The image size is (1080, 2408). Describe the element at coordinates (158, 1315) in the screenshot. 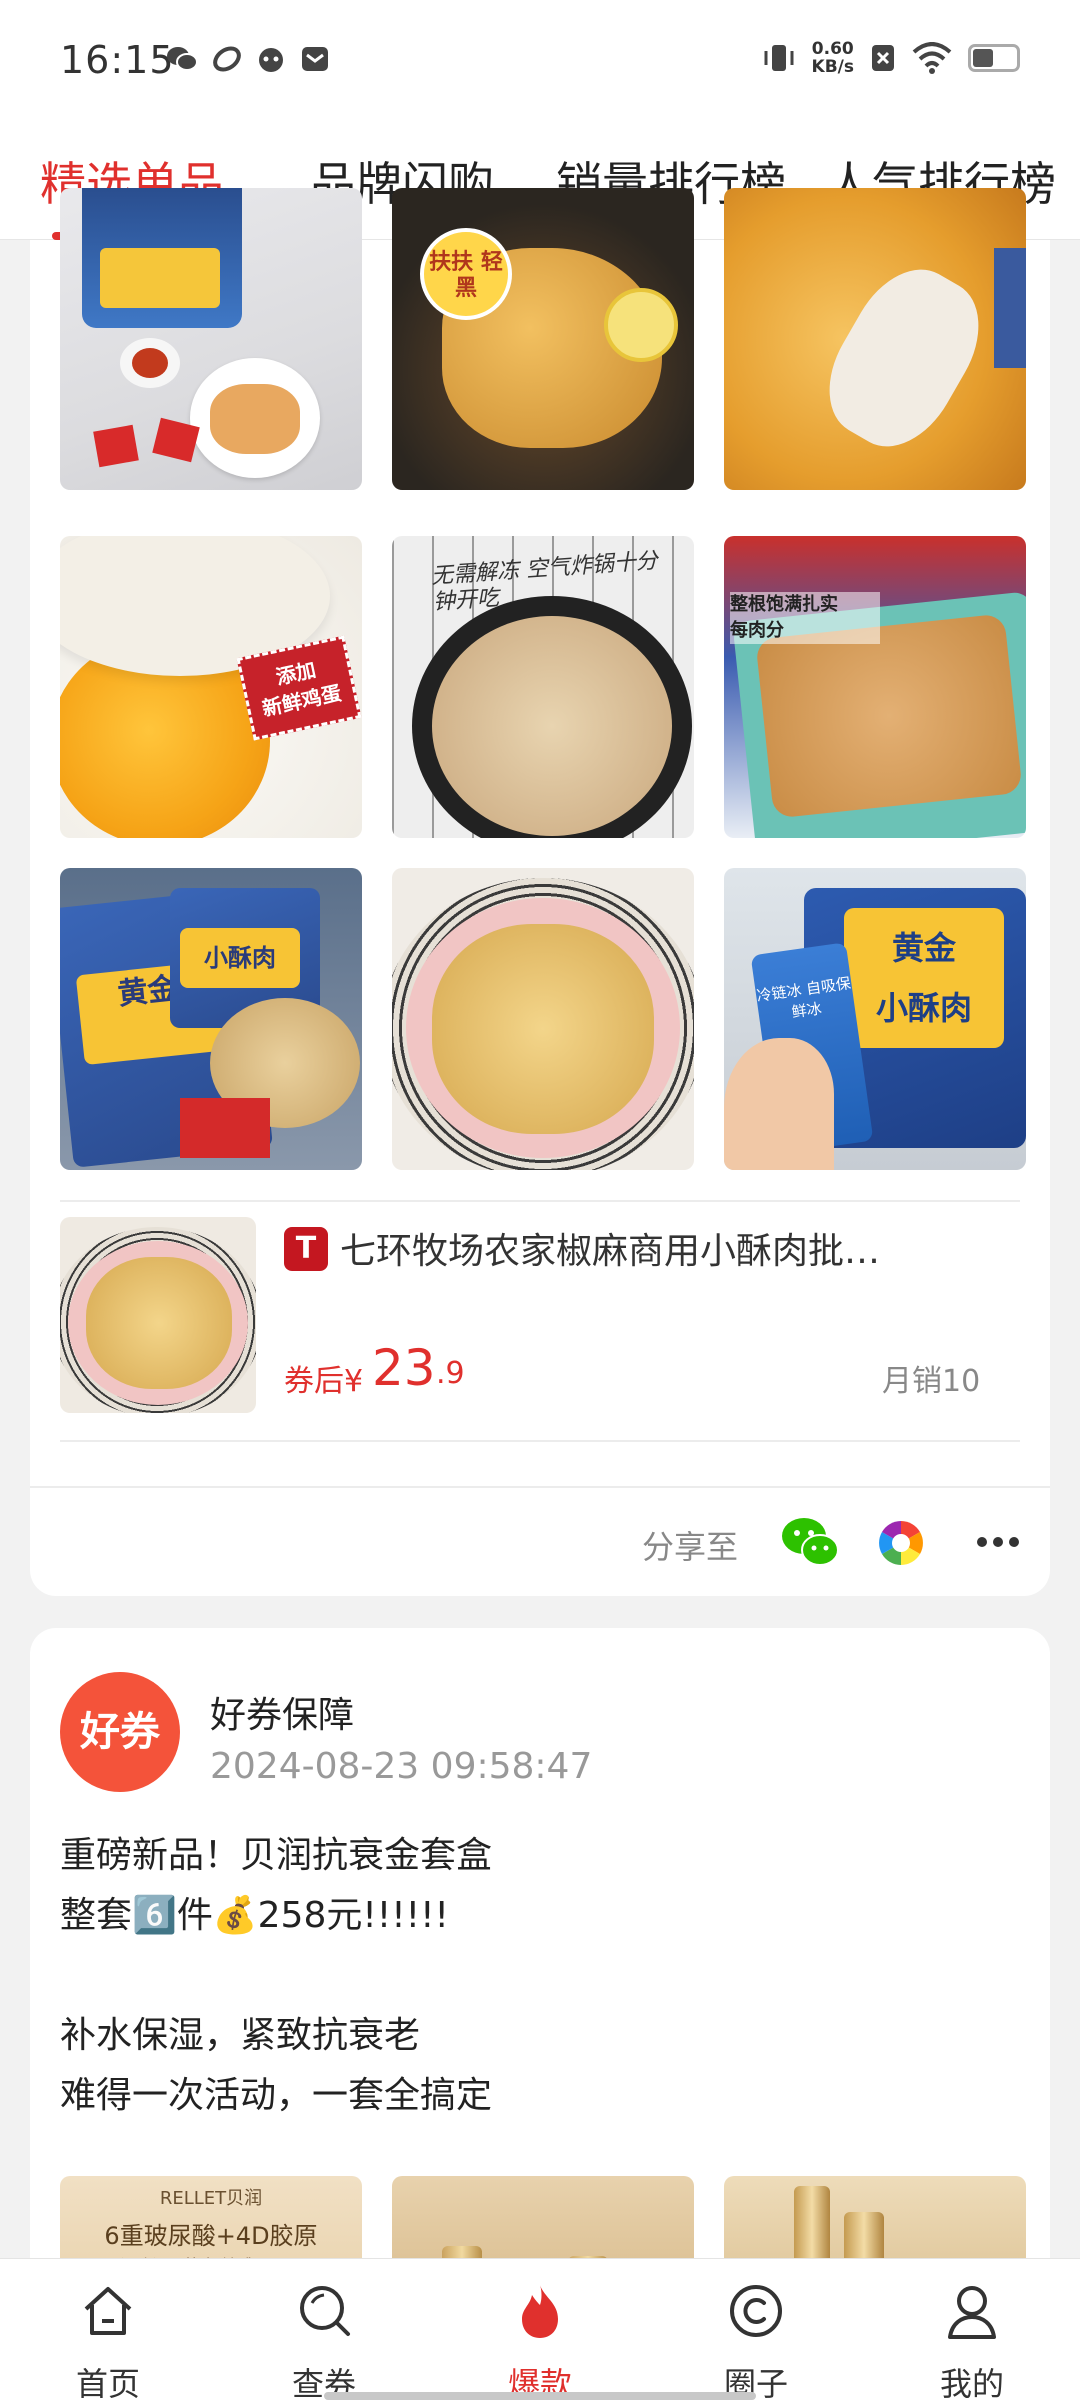

I see `product-thumbnail` at that location.